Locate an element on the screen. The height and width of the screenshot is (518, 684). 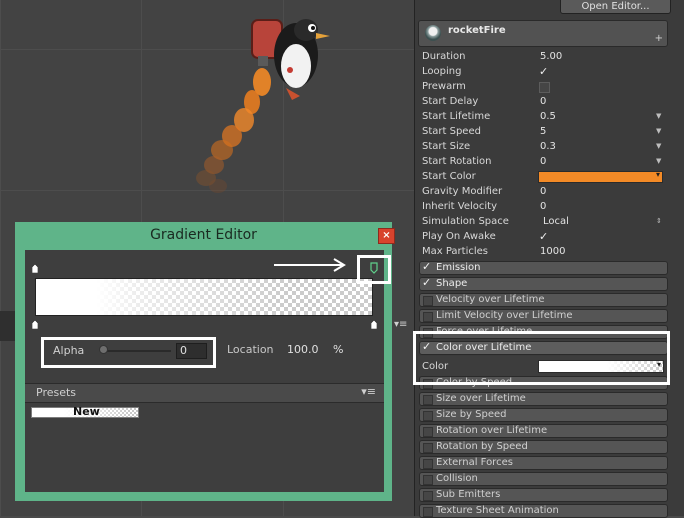
module-sub-emitters: Sub Emitters is located at coordinates (543, 495).